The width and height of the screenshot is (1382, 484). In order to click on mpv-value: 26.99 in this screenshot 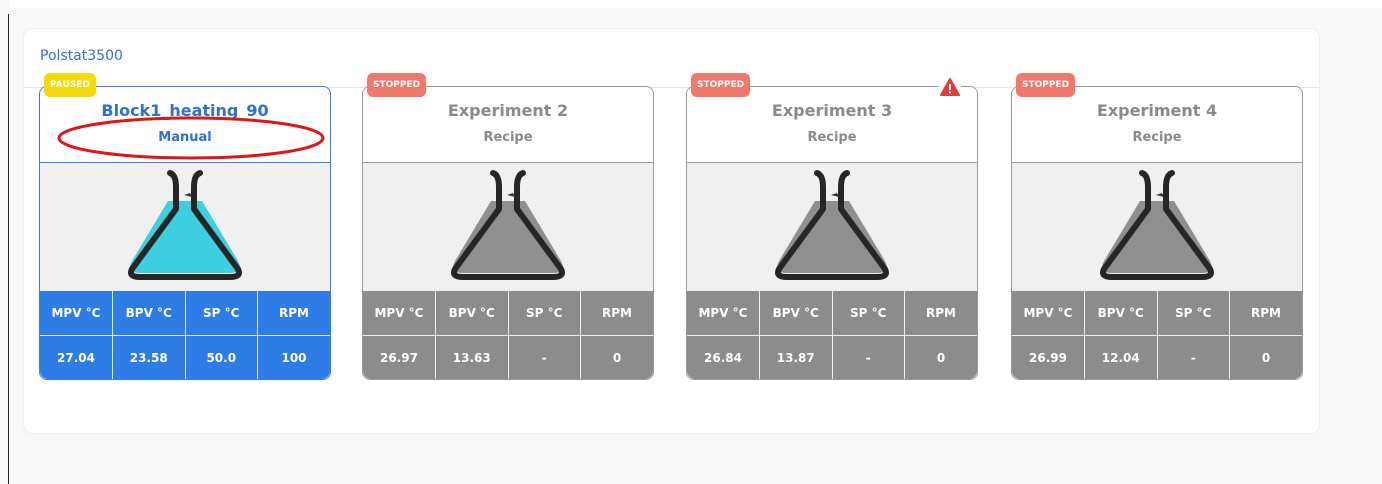, I will do `click(1048, 357)`.